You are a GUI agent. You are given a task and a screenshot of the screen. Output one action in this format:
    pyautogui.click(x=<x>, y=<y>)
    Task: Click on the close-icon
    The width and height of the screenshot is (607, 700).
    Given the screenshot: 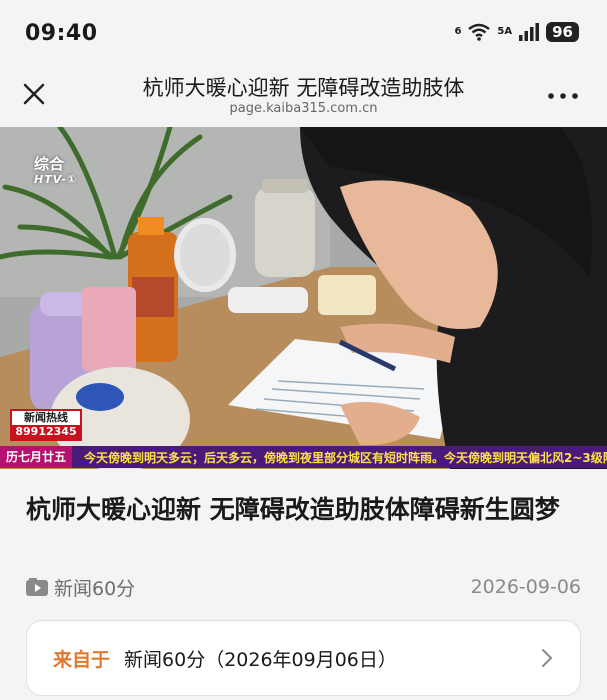 What is the action you would take?
    pyautogui.click(x=34, y=94)
    